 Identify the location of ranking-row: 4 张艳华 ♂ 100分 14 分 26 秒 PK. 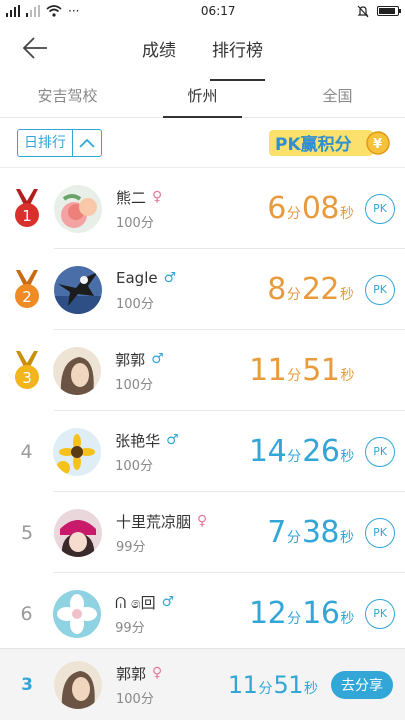
(202, 451).